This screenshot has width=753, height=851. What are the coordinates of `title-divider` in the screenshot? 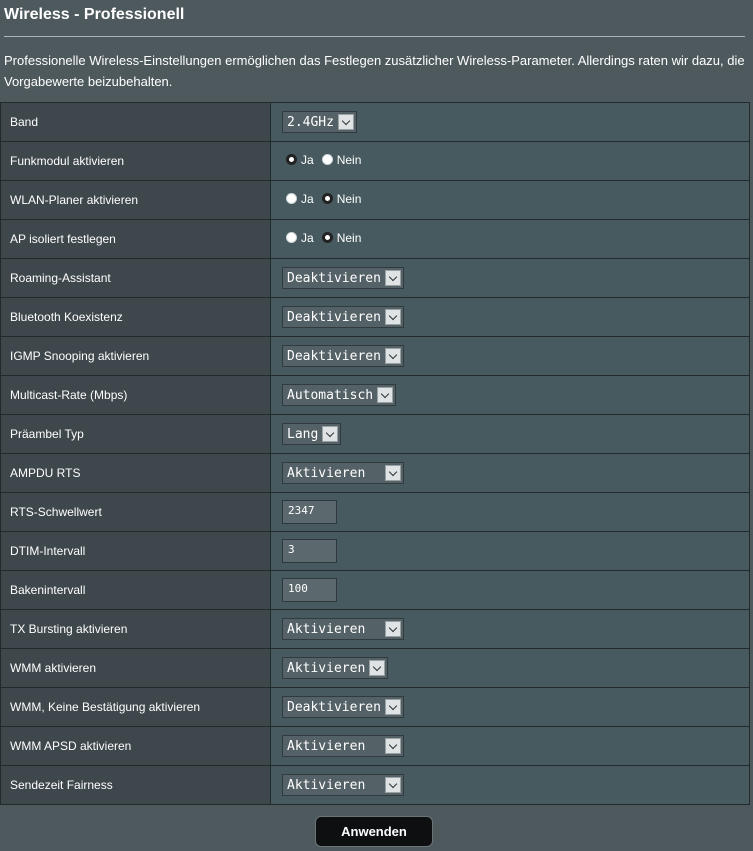 It's located at (374, 36).